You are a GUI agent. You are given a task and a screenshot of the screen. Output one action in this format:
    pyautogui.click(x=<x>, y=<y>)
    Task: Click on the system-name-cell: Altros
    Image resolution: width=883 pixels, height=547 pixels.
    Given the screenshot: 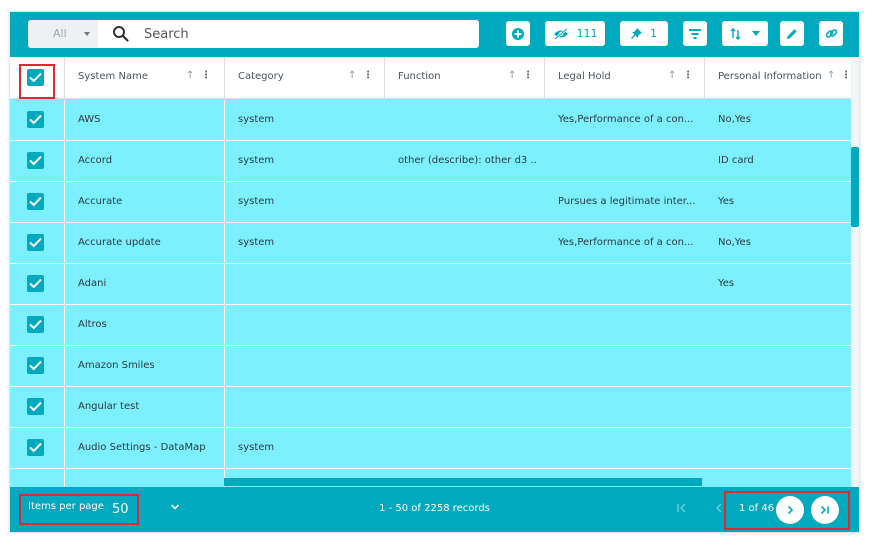 What is the action you would take?
    pyautogui.click(x=145, y=325)
    